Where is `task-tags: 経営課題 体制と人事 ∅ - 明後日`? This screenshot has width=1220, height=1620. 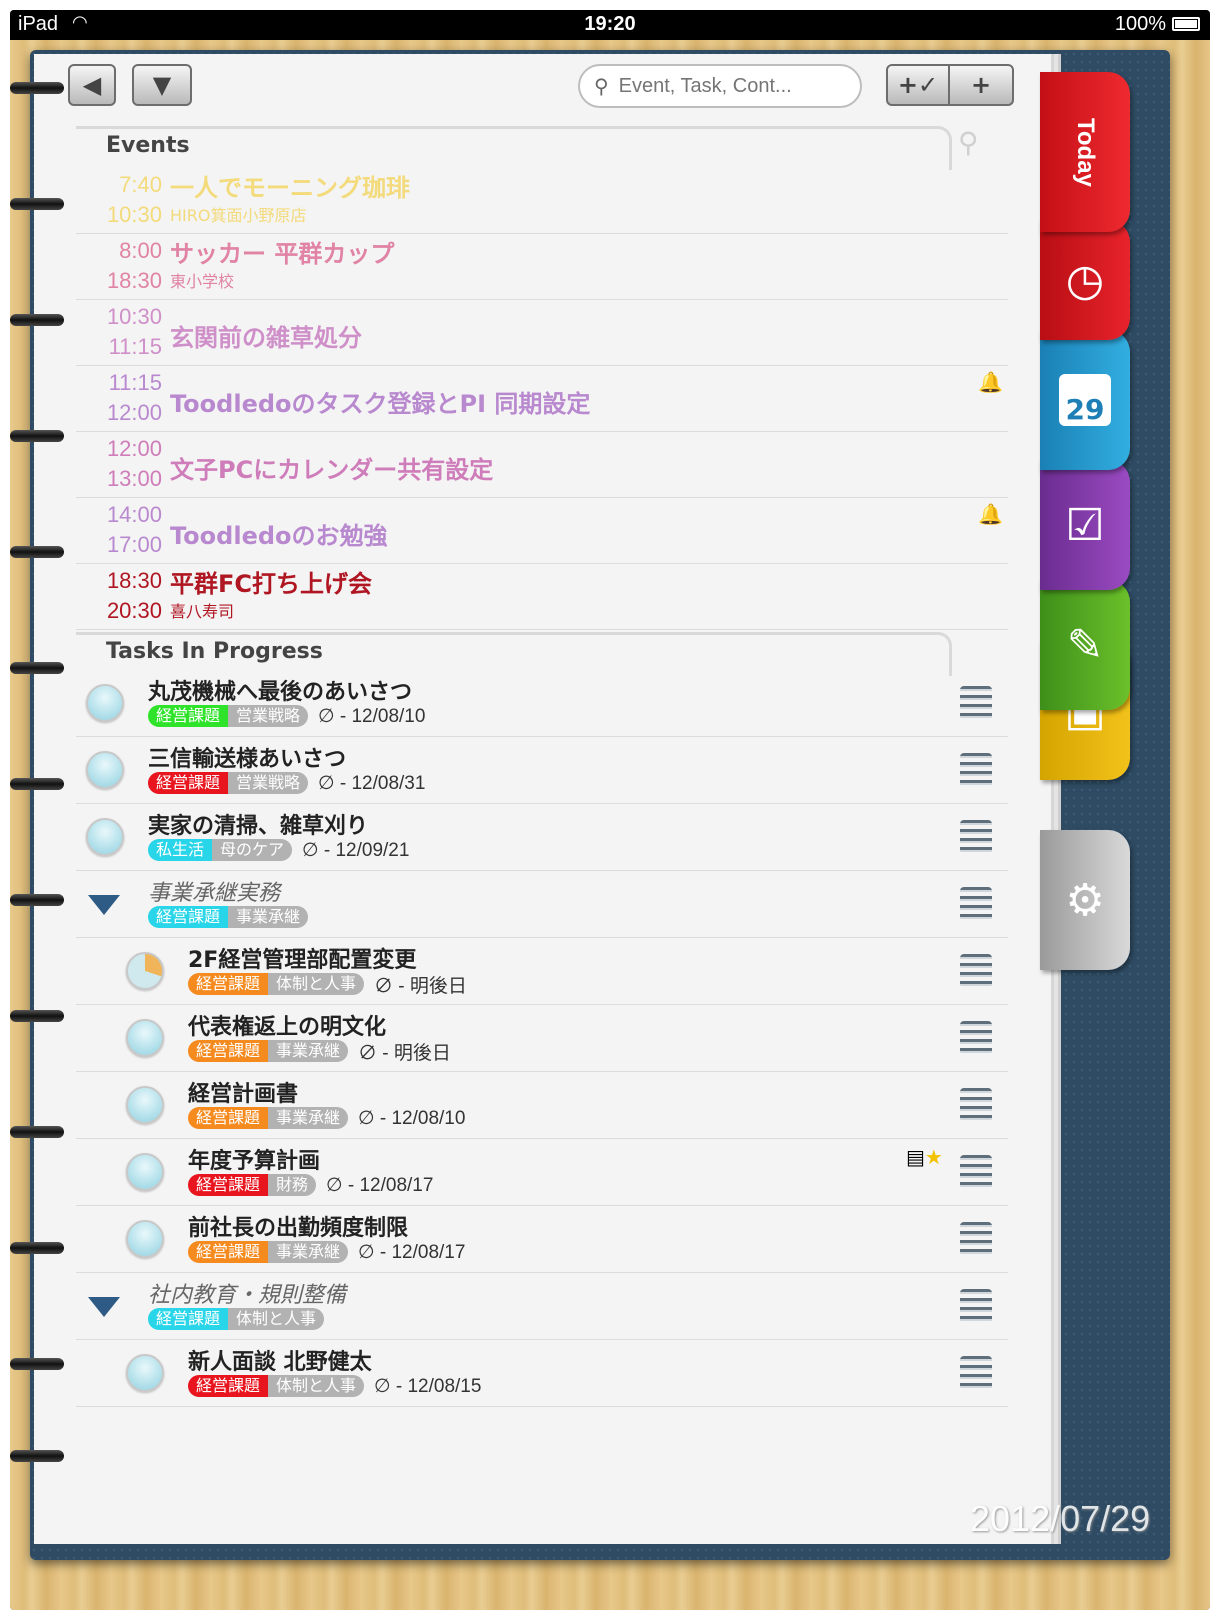
task-tags: 経営課題 体制と人事 ∅ - 明後日 is located at coordinates (327, 984).